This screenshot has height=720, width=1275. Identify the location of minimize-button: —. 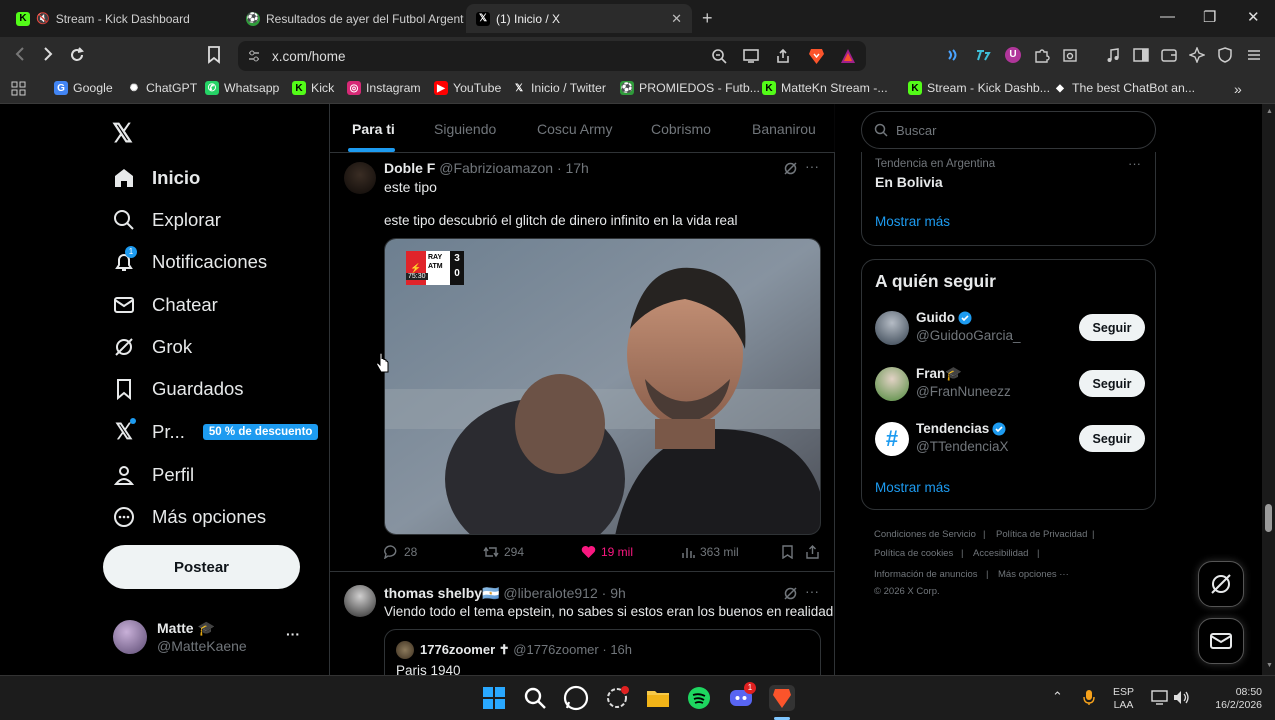
(1167, 16).